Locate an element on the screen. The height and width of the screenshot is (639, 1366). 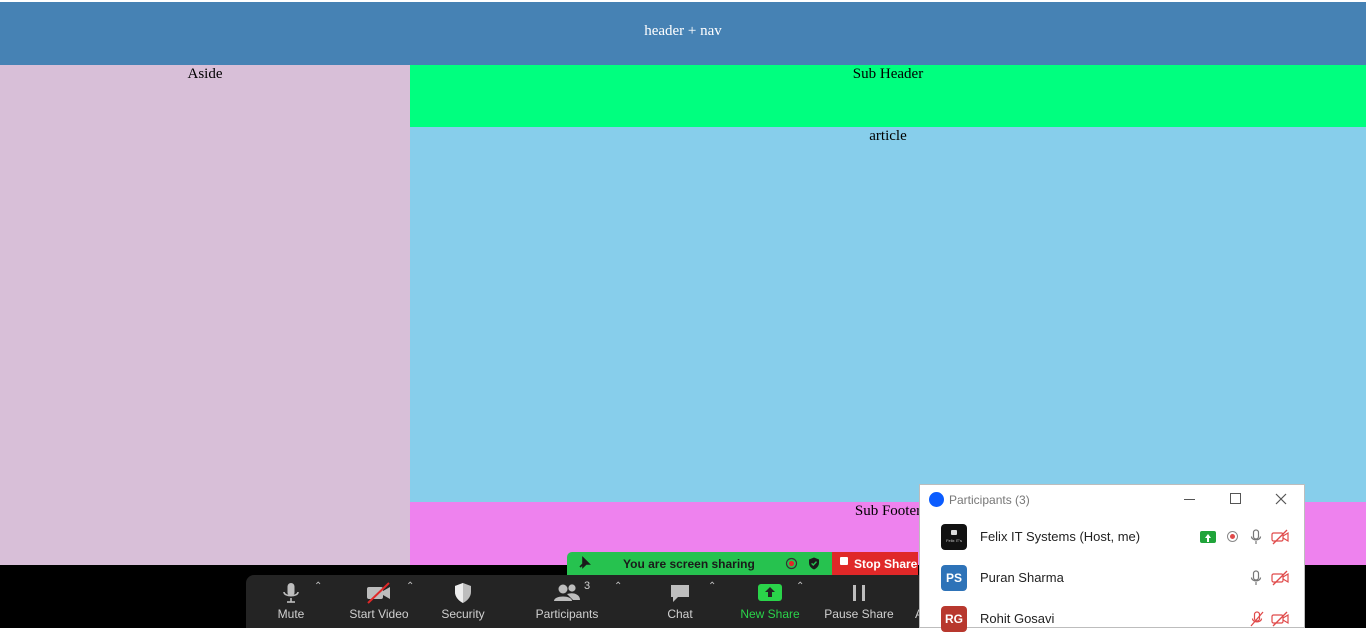
participant-row: Felix IT's Felix IT Systems (Host, me) is located at coordinates (1112, 537).